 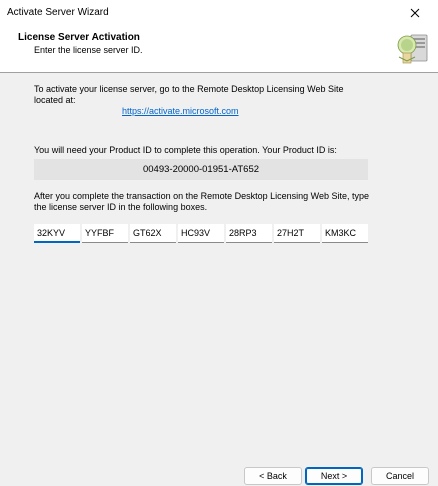 I want to click on close-icon, so click(x=415, y=12).